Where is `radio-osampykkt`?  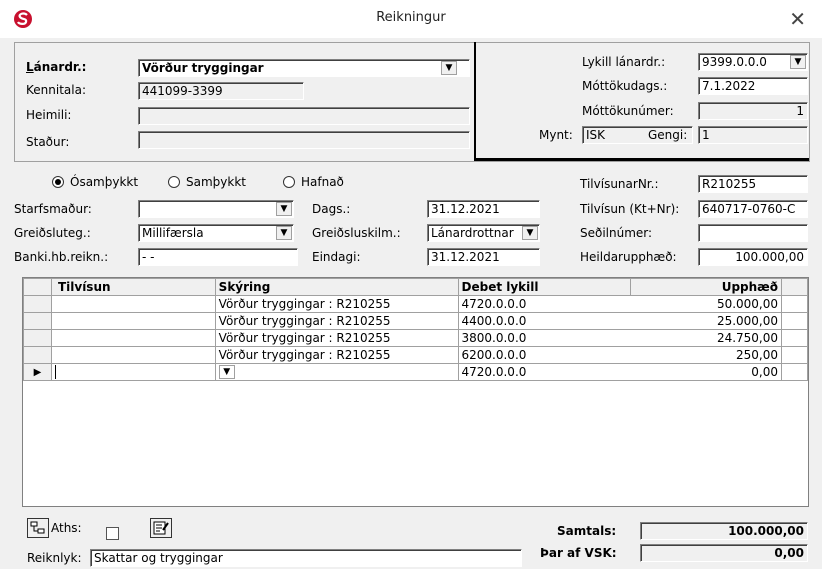
radio-osampykkt is located at coordinates (58, 182).